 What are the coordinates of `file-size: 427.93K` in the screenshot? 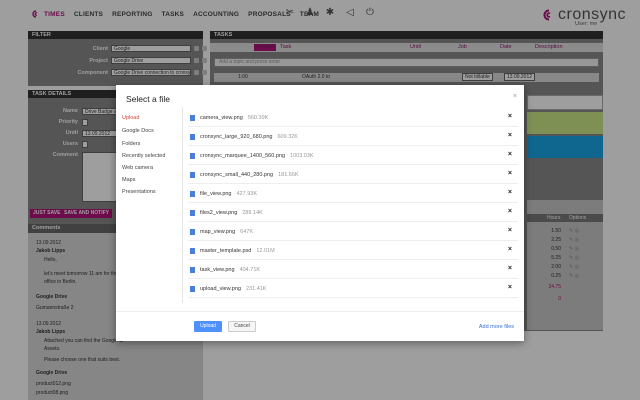 It's located at (247, 194).